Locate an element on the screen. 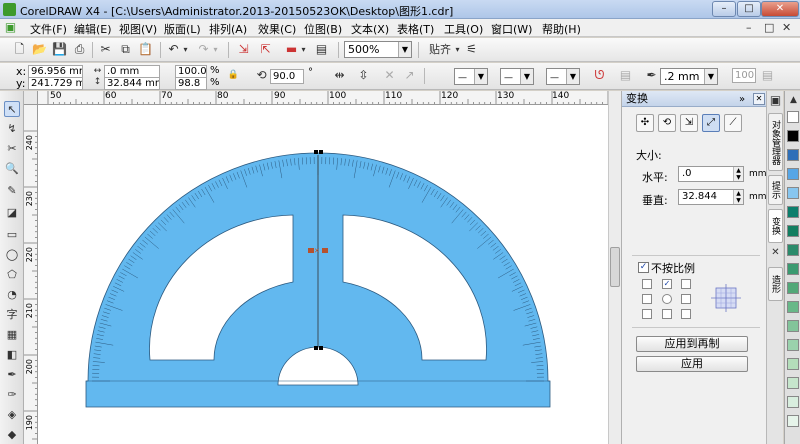  doc-restore-button: □ is located at coordinates (769, 27).